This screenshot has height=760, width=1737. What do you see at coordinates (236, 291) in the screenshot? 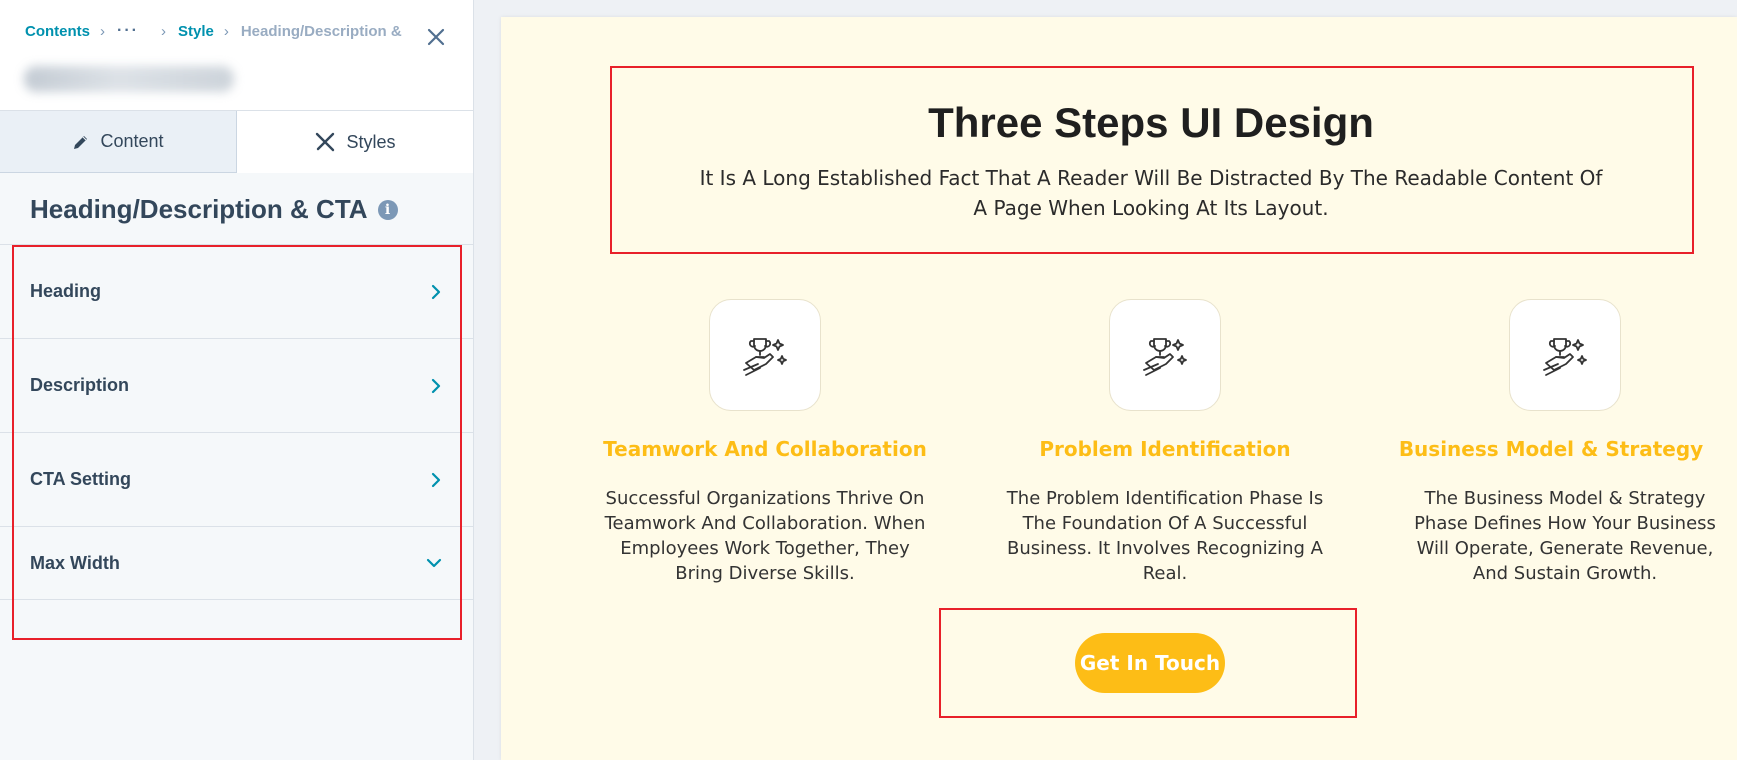
I see `section-item-heading: Heading` at bounding box center [236, 291].